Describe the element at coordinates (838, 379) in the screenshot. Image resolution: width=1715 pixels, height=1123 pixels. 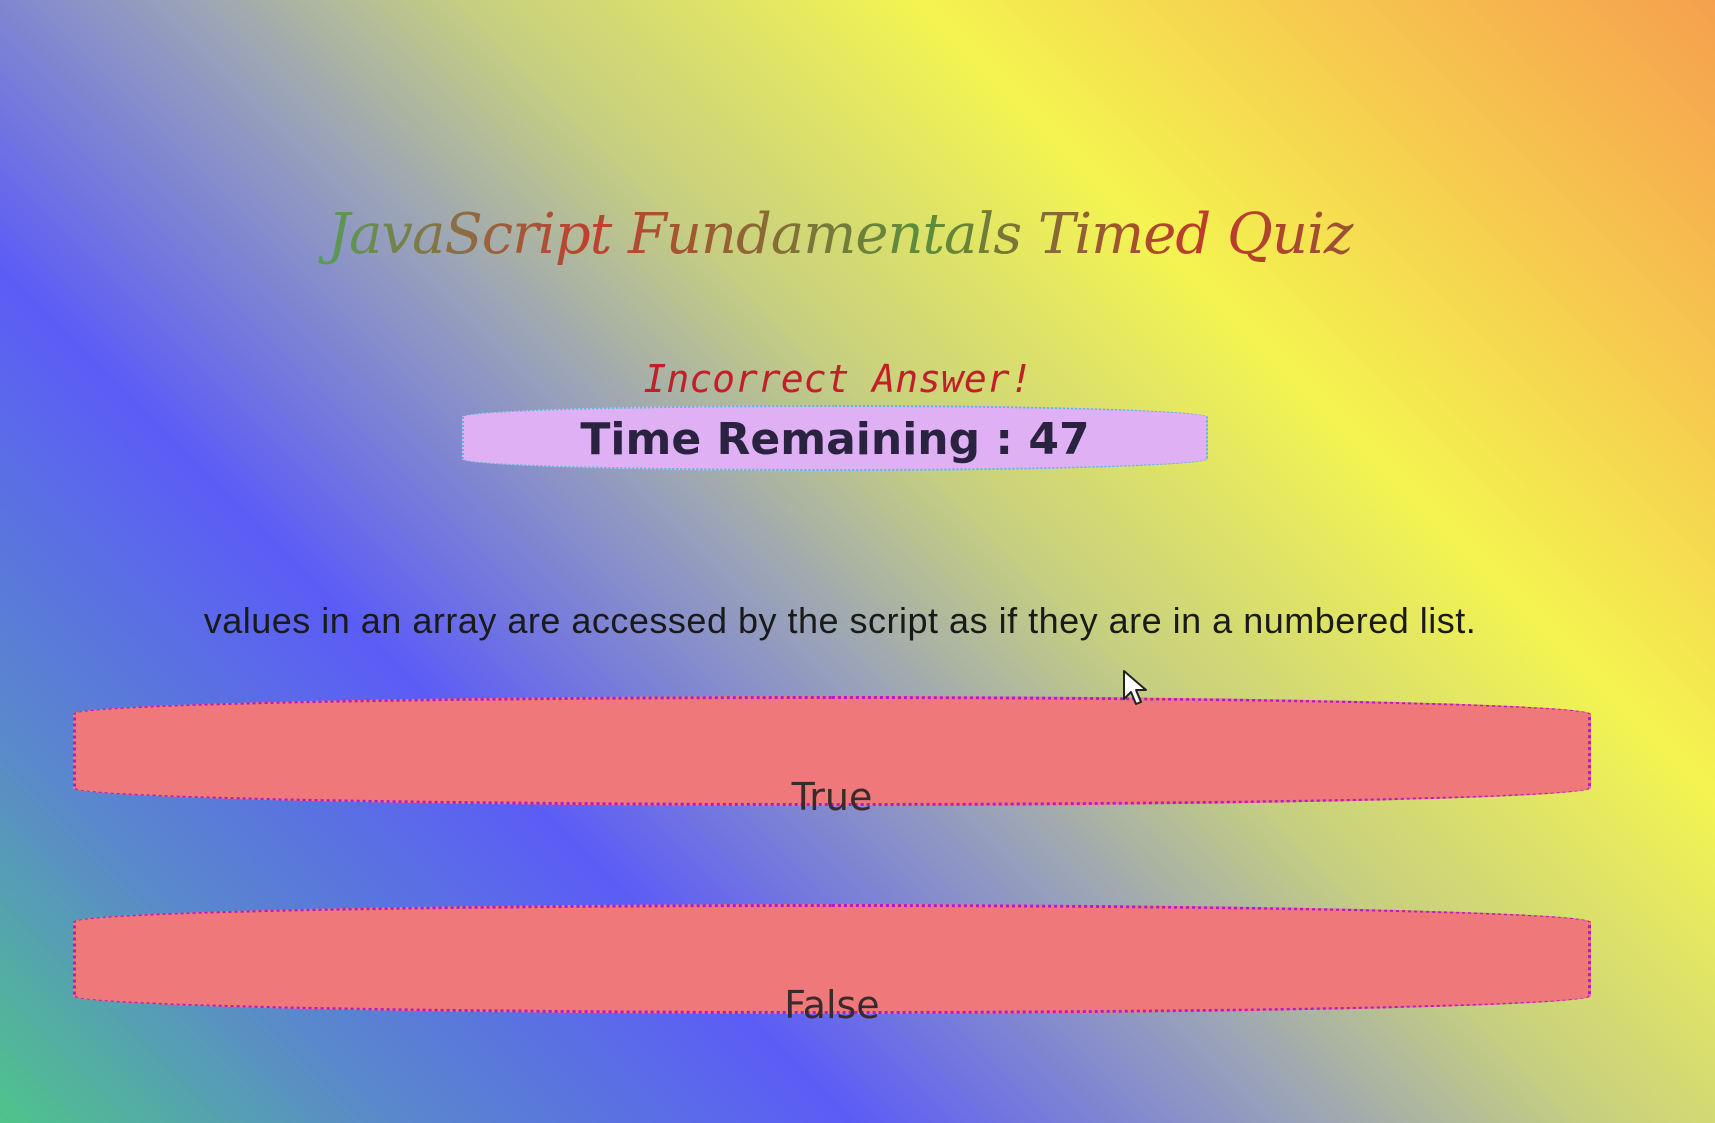
I see `answer-feedback: Incorrect Answer!` at that location.